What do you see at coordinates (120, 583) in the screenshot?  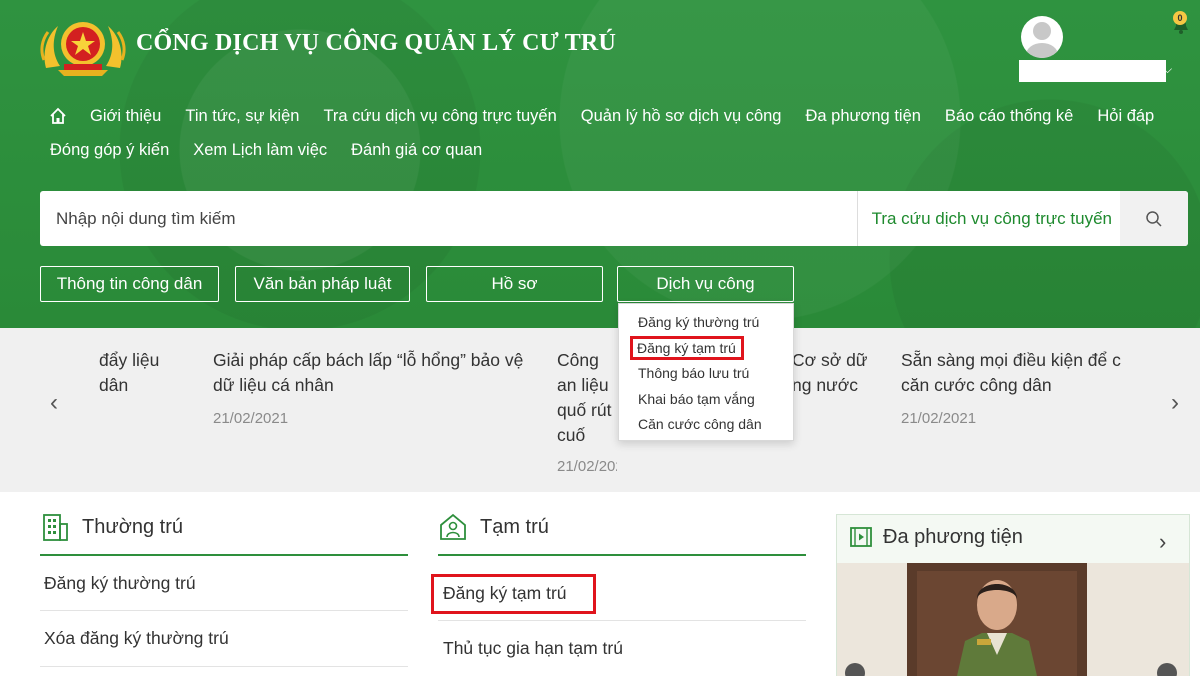 I see `link-dang-ky-thuong-tru: Đăng ký thường trú` at bounding box center [120, 583].